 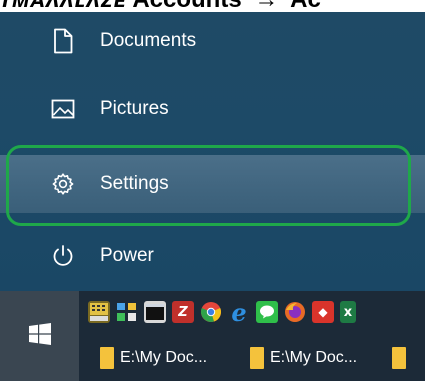 What do you see at coordinates (267, 312) in the screenshot?
I see `line-icon` at bounding box center [267, 312].